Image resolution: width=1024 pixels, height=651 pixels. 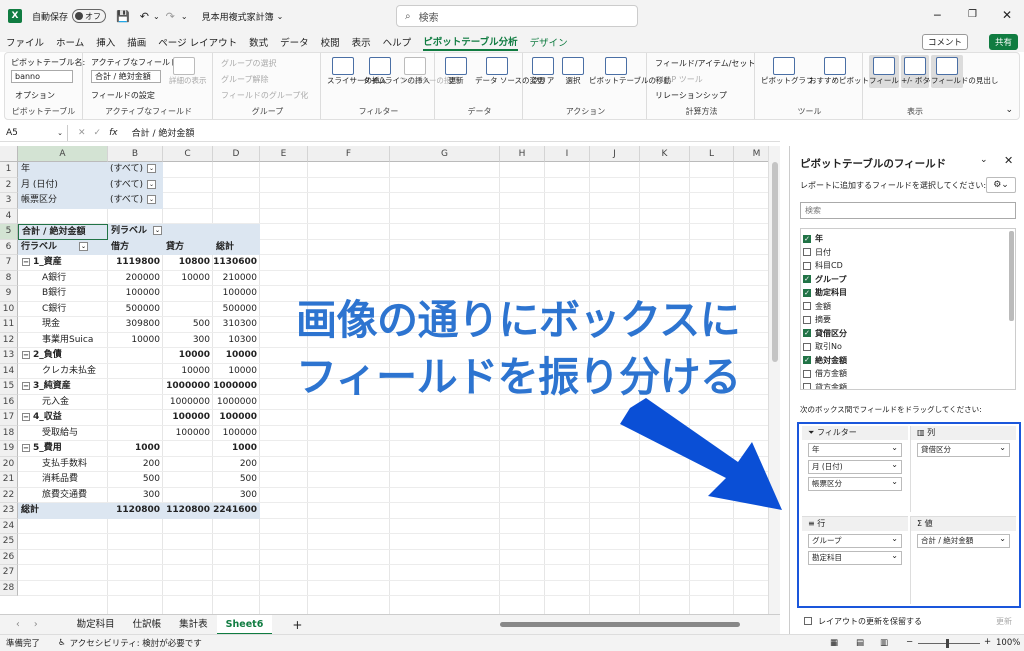 What do you see at coordinates (712, 154) in the screenshot?
I see `column-header: L` at bounding box center [712, 154].